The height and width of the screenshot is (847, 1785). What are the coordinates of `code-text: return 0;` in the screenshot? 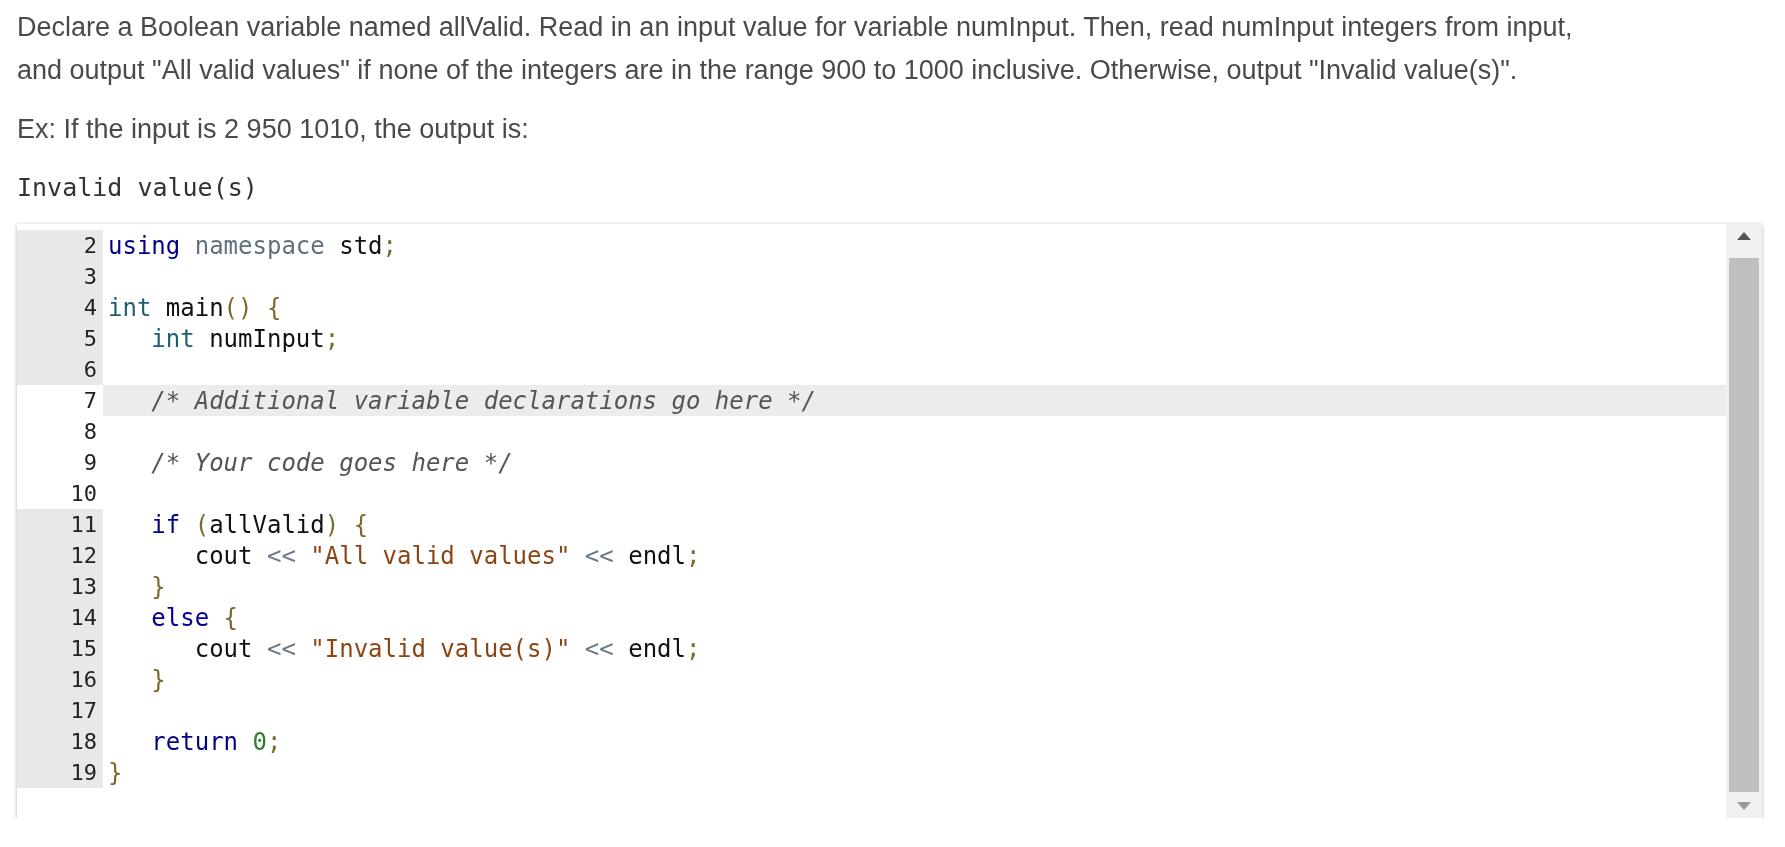 It's located at (216, 741).